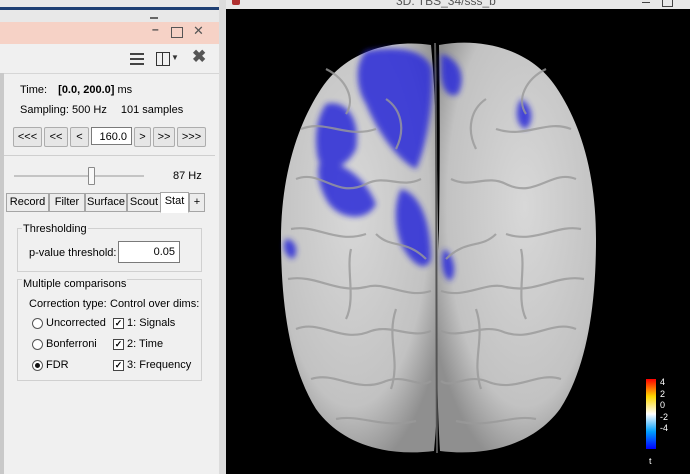  Describe the element at coordinates (199, 56) in the screenshot. I see `close-icon: ✖` at that location.